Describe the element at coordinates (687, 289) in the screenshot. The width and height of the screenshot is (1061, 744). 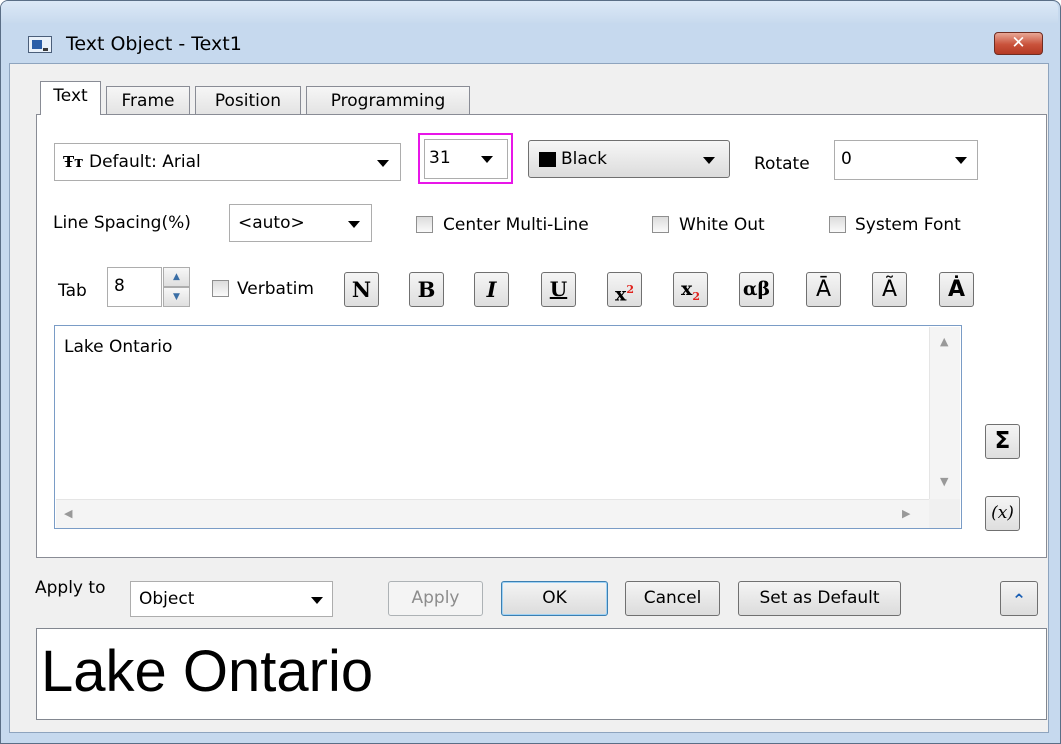
I see `subscript-label: x` at that location.